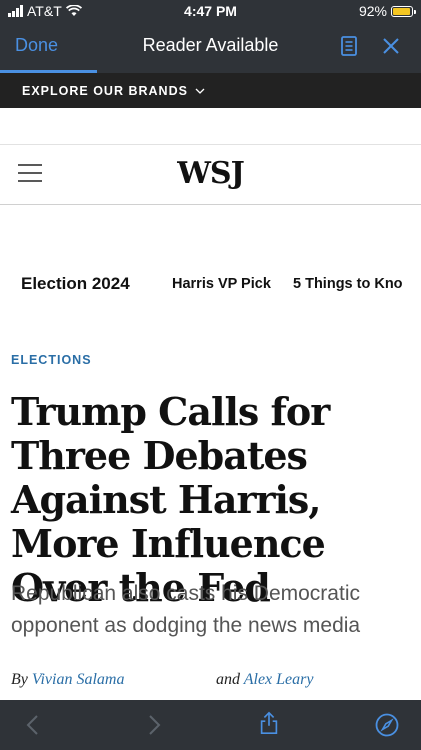  Describe the element at coordinates (221, 284) in the screenshot. I see `topic-harris-vp-pick: Harris VP Pick` at that location.